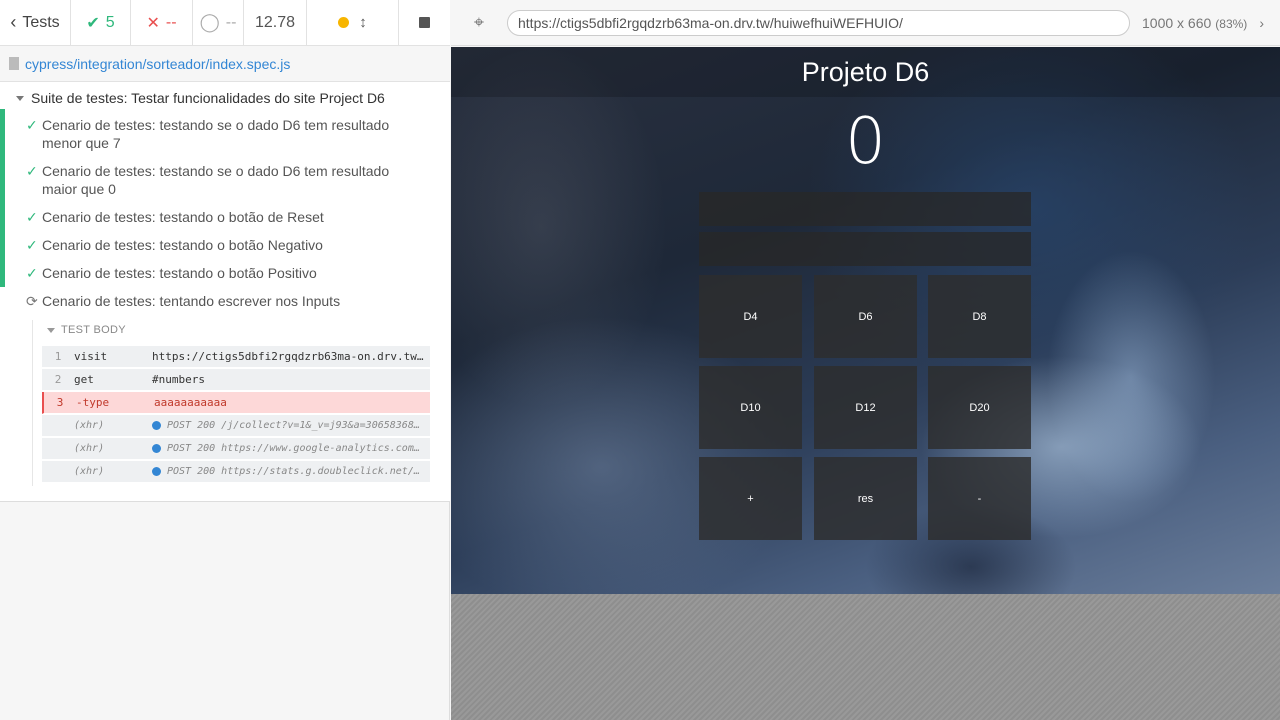  What do you see at coordinates (236, 403) in the screenshot?
I see `command-row-error: 3 -type aaaaaaaaaaa` at bounding box center [236, 403].